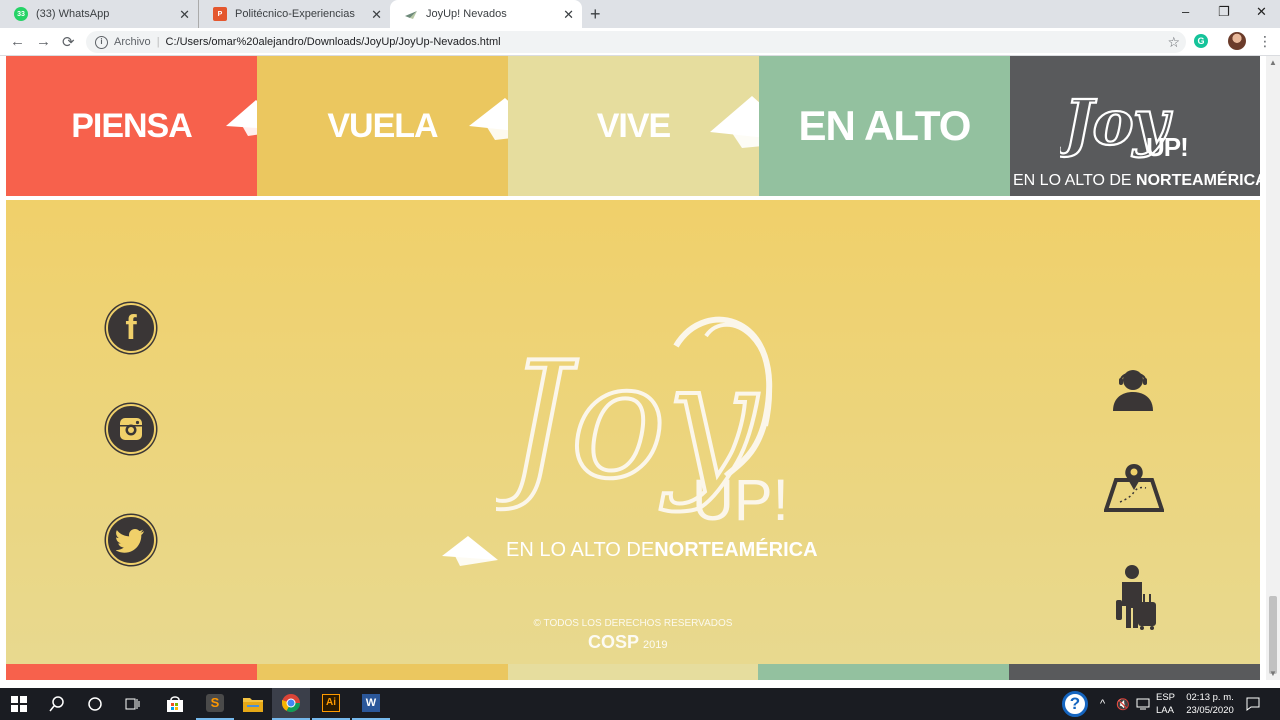 The image size is (1280, 720). Describe the element at coordinates (1273, 635) in the screenshot. I see `scroll-thumb` at that location.